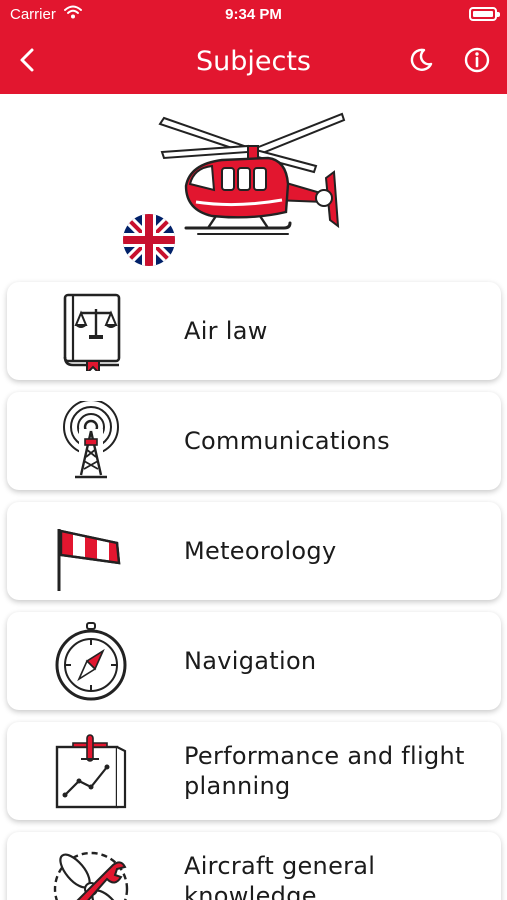 The image size is (507, 900). Describe the element at coordinates (92, 332) in the screenshot. I see `law-book-icon` at that location.